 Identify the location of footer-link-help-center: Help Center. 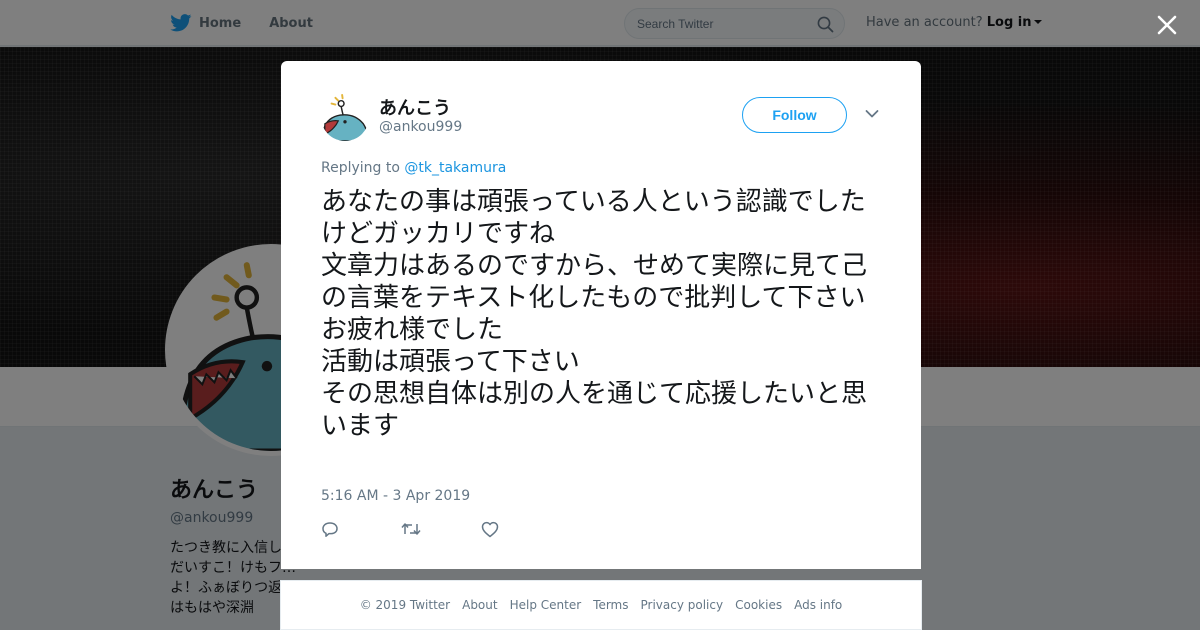
(546, 605).